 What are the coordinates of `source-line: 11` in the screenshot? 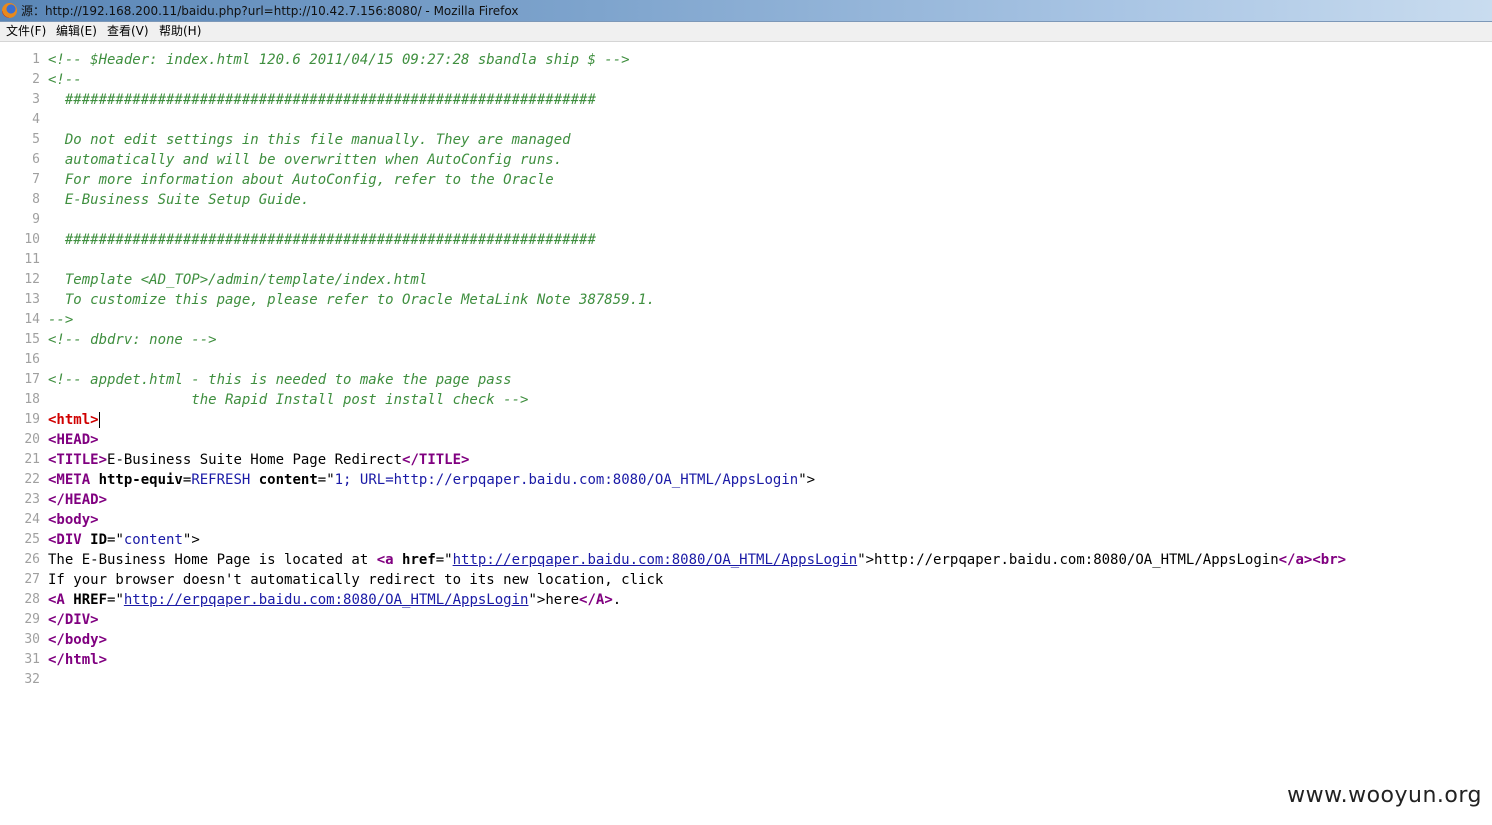 It's located at (746, 260).